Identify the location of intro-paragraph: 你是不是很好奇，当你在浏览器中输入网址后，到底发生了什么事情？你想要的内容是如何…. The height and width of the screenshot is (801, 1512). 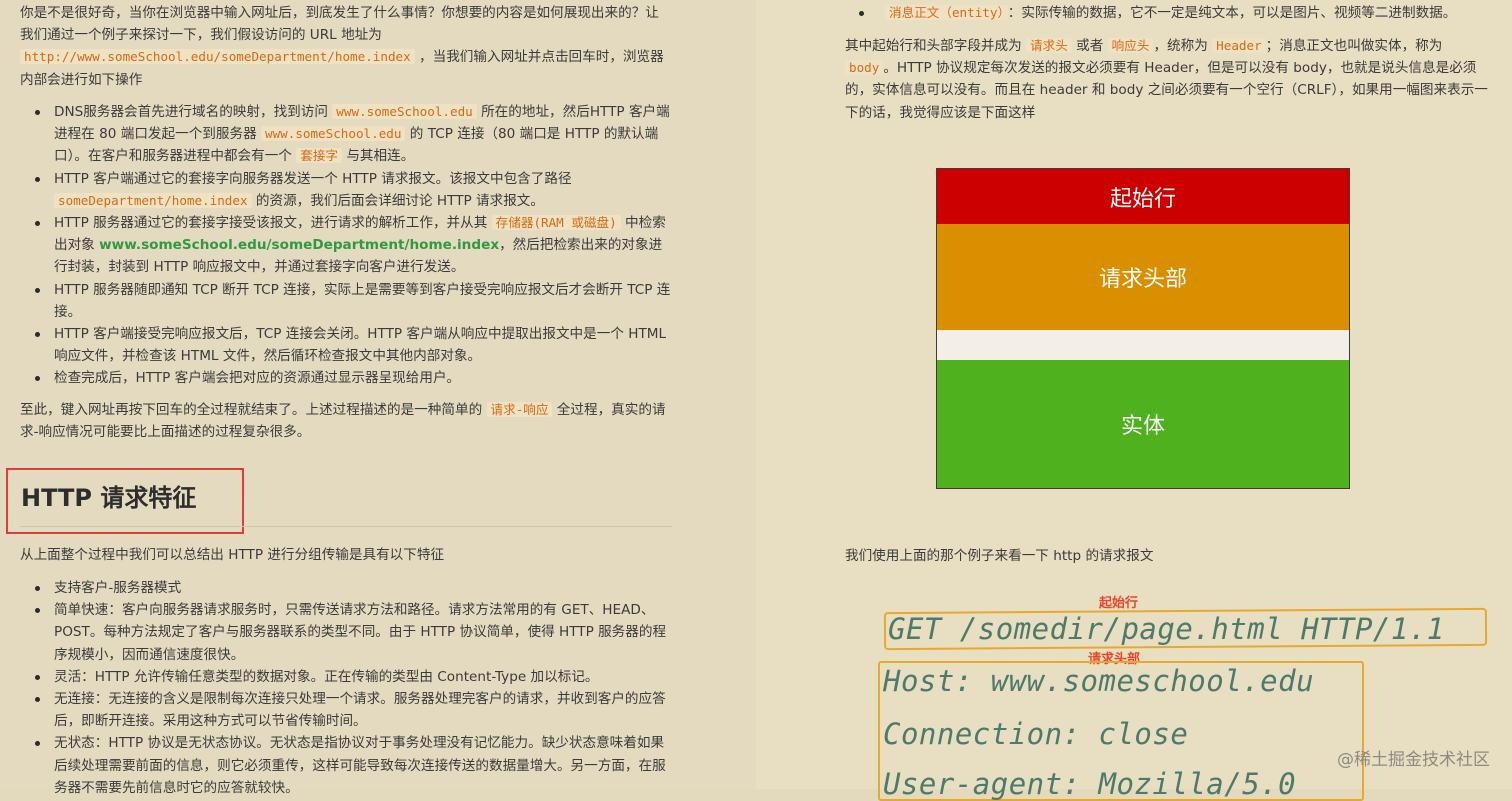
(346, 46).